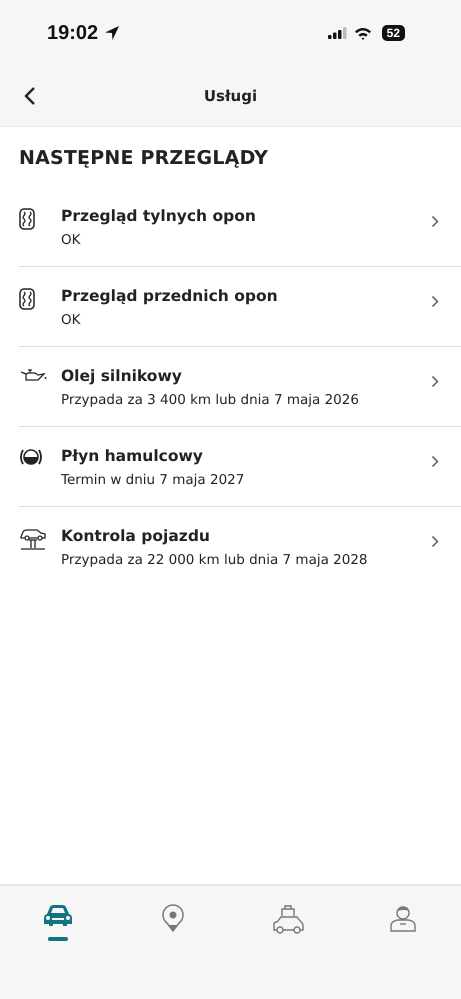 The height and width of the screenshot is (999, 461). I want to click on service-title: Kontrola pojazdu, so click(136, 536).